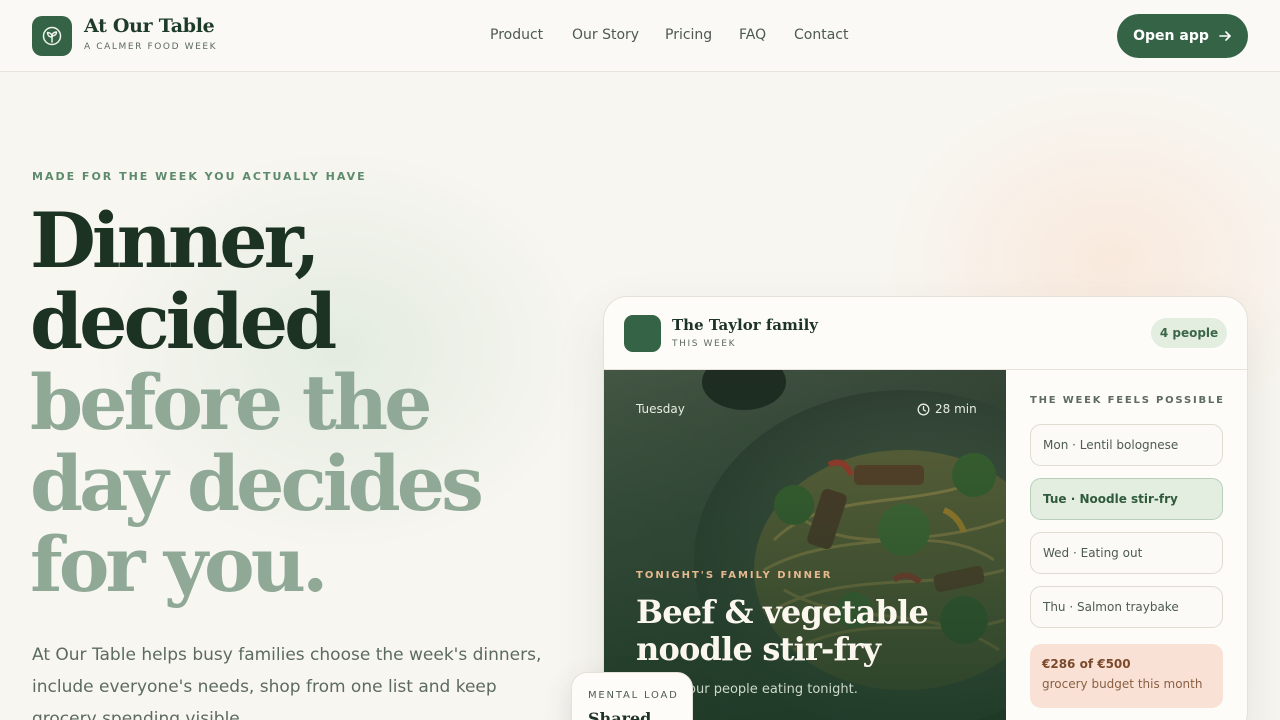 The height and width of the screenshot is (720, 1280). What do you see at coordinates (183, 321) in the screenshot?
I see `headline-line-2: decided` at bounding box center [183, 321].